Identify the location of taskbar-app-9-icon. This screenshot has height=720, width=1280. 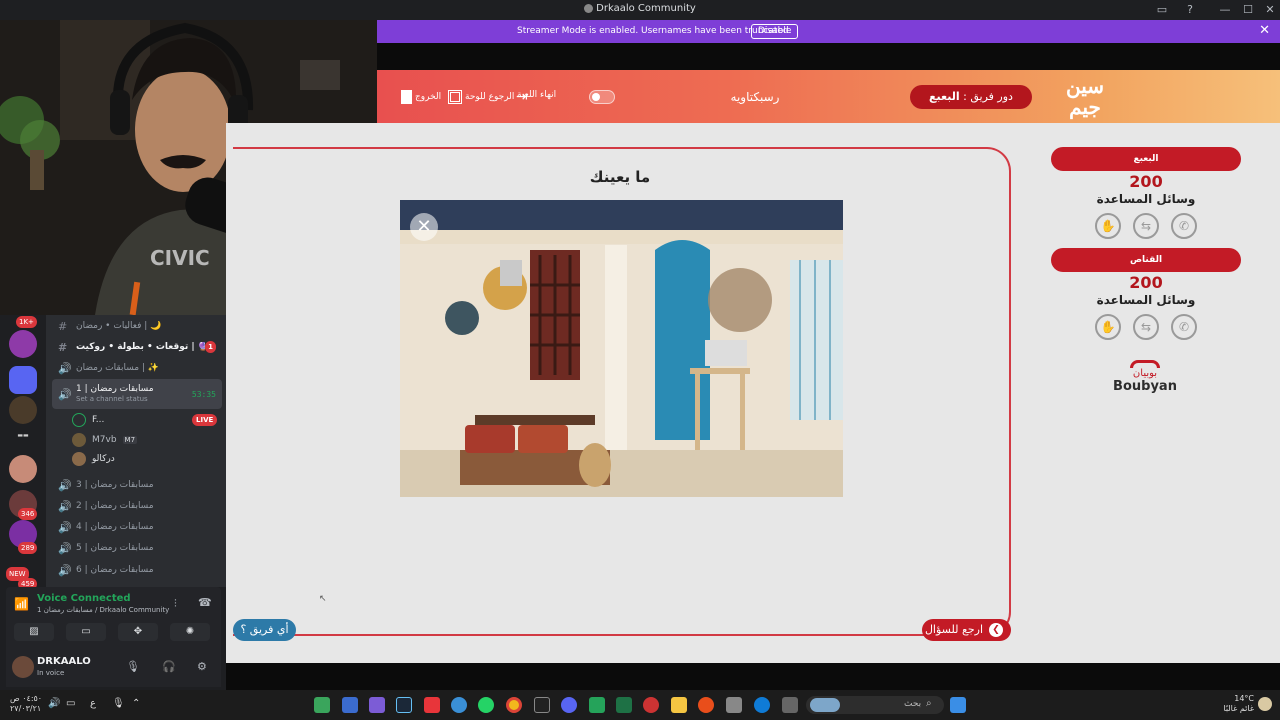
(542, 705).